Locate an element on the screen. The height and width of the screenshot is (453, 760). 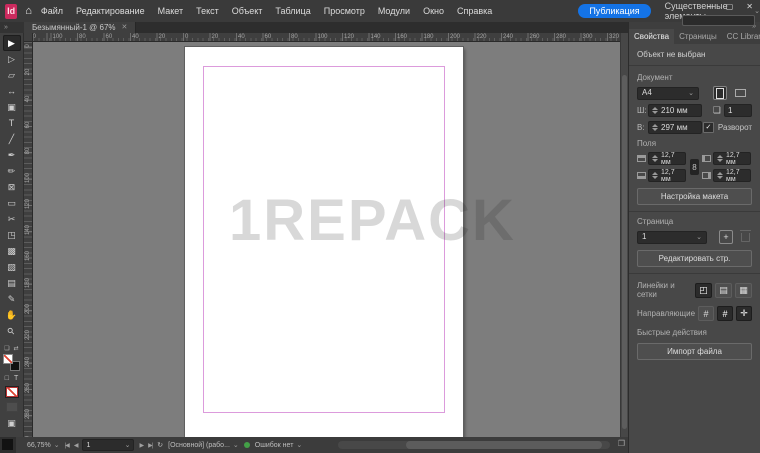
vertical-scrollbar is located at coordinates (624, 235).